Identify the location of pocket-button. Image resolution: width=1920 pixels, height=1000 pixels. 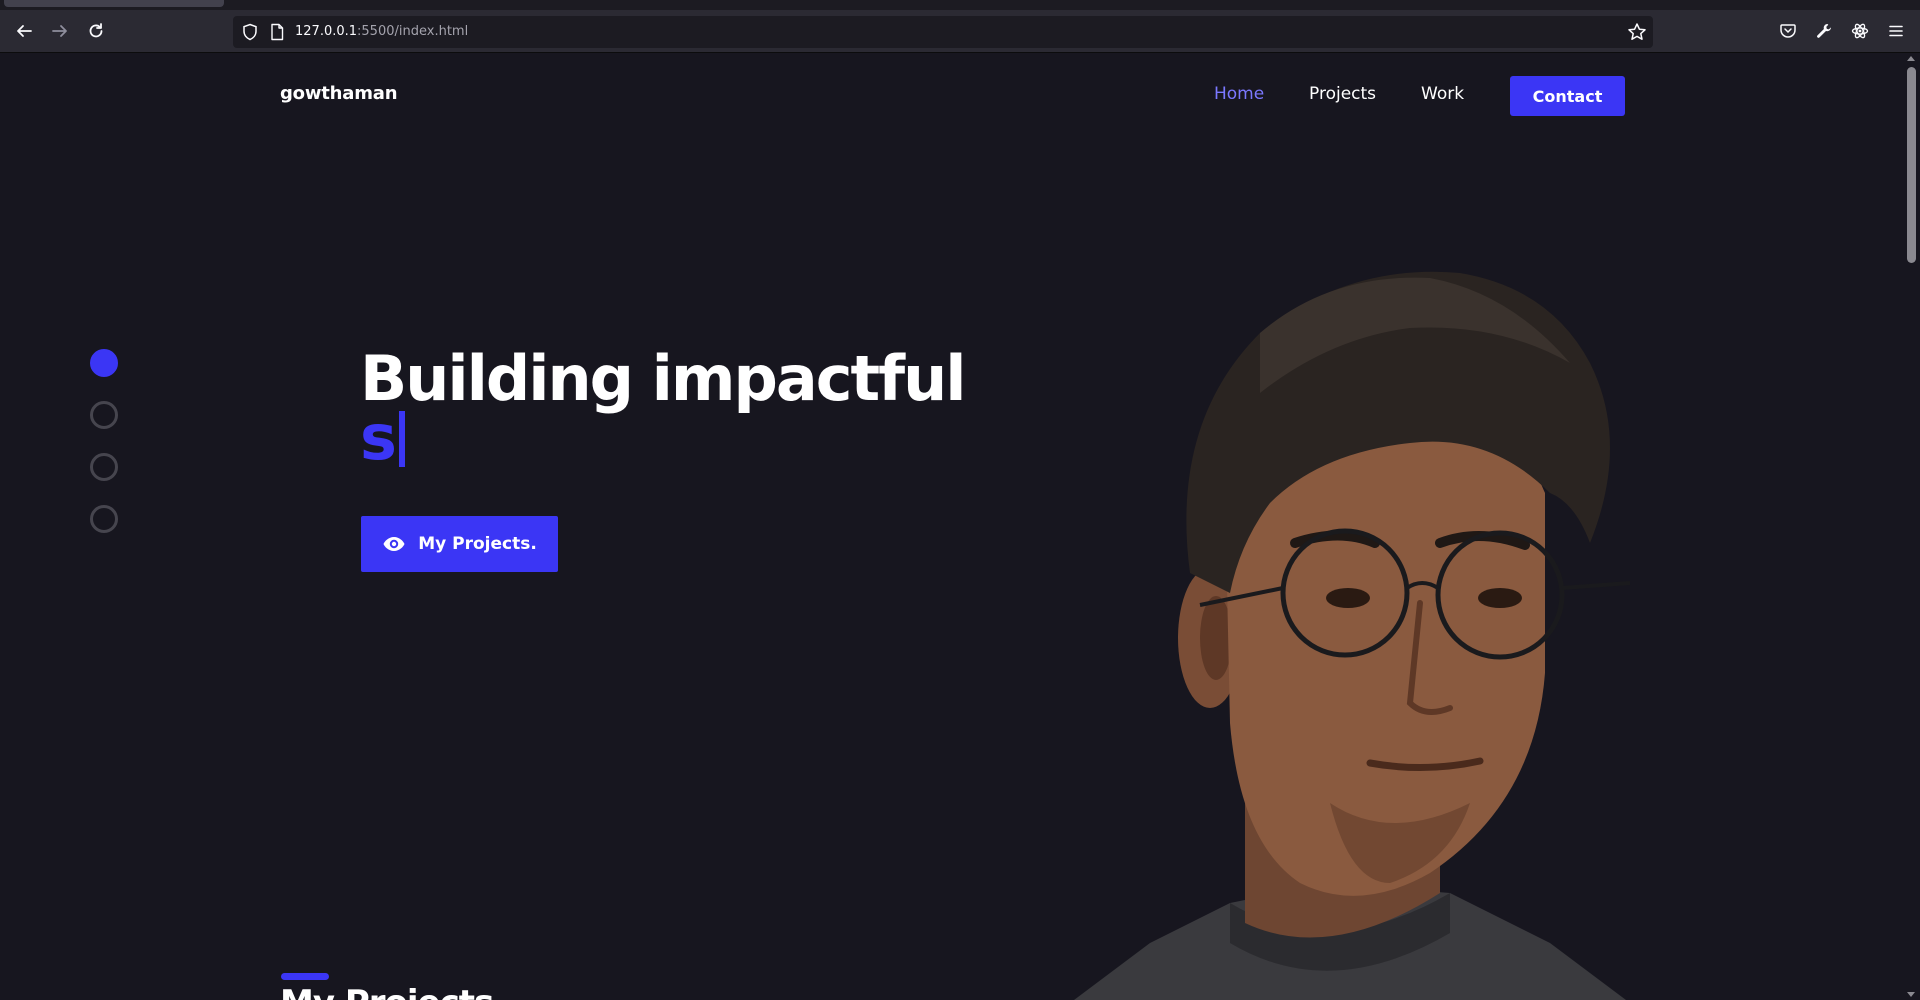
(1788, 31).